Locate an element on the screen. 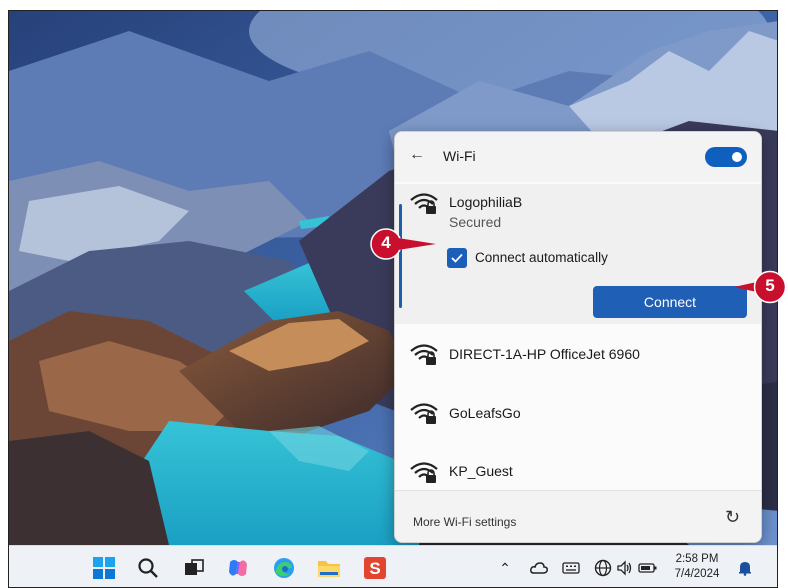 The width and height of the screenshot is (788, 588). onedrive-cloud-icon is located at coordinates (539, 568).